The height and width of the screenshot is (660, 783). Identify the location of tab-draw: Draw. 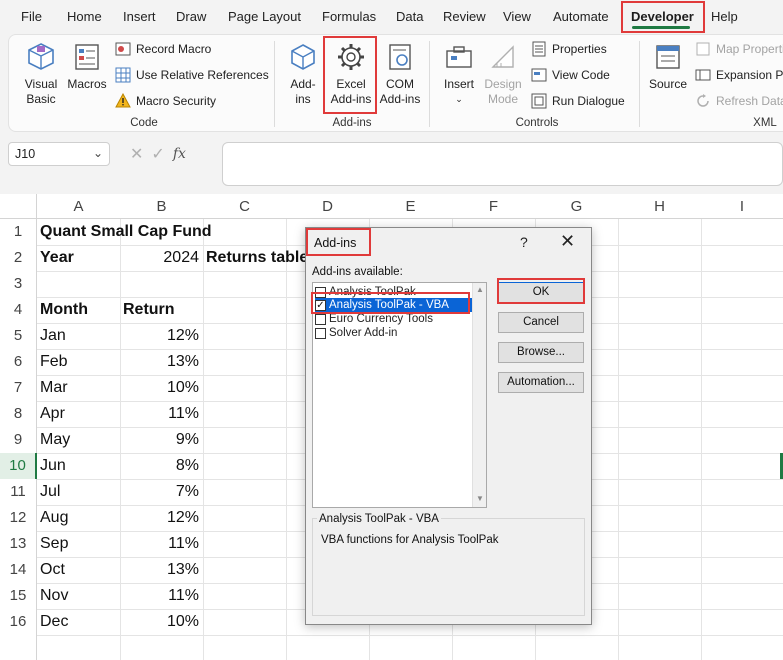
(191, 16).